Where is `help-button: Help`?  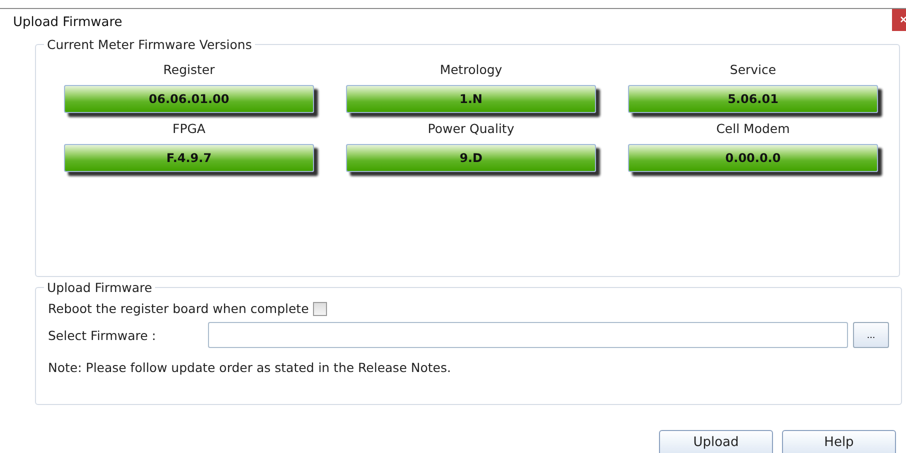 help-button: Help is located at coordinates (839, 441).